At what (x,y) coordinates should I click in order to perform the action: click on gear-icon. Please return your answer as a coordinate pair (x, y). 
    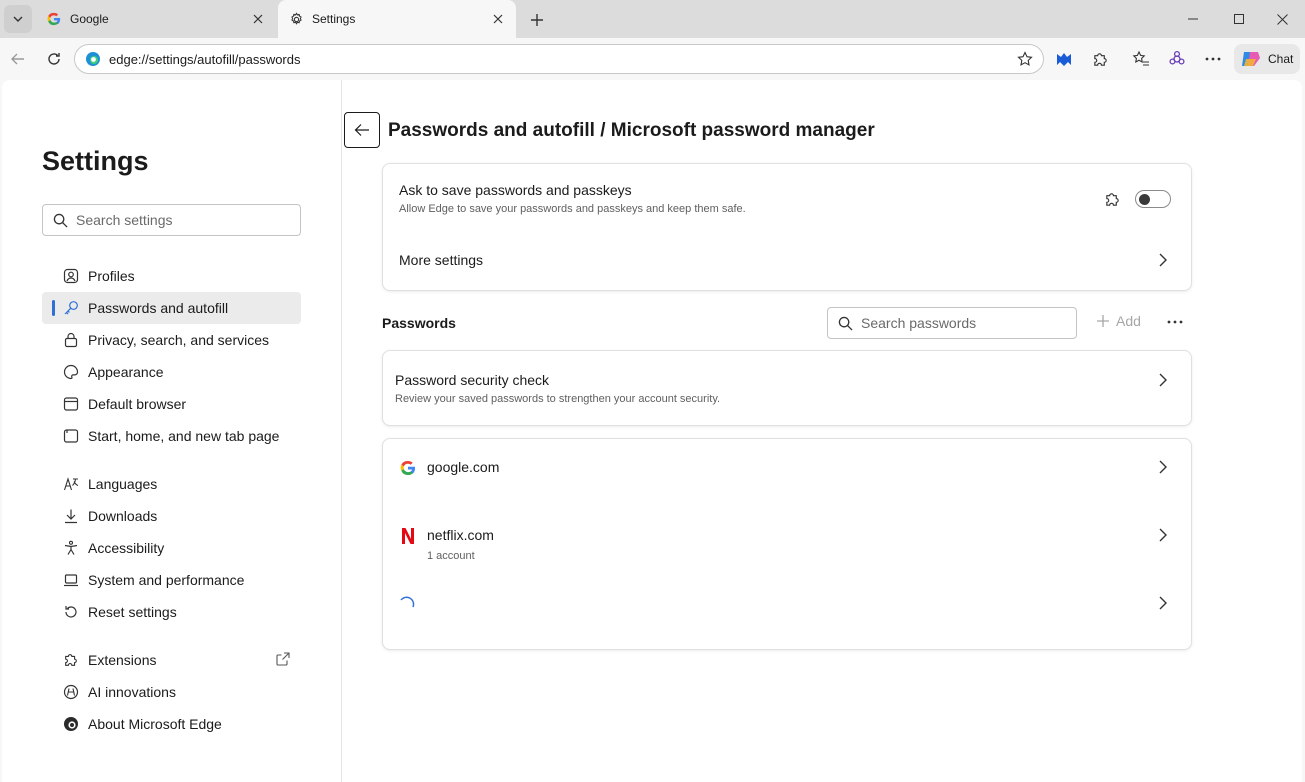
    Looking at the image, I should click on (296, 19).